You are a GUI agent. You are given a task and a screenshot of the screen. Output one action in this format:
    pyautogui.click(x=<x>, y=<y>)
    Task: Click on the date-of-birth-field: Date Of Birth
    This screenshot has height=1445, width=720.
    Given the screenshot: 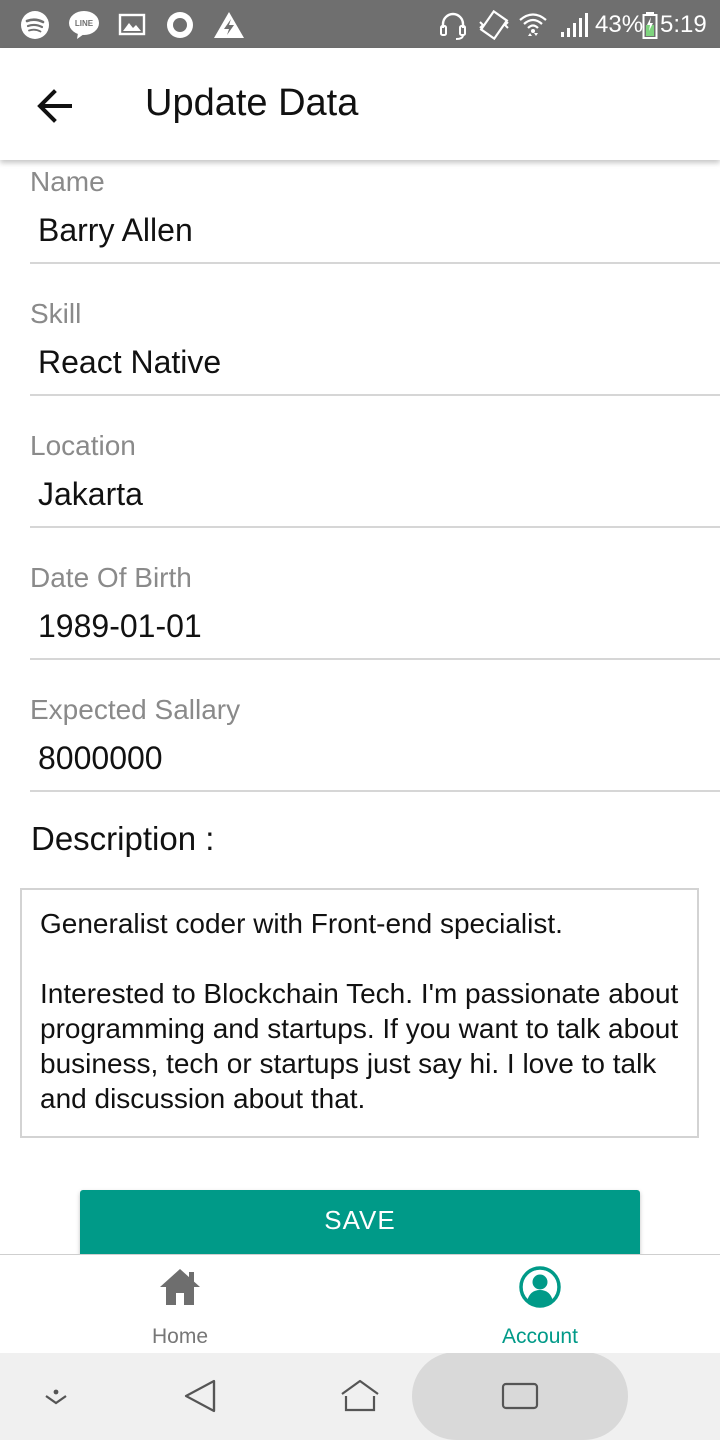 What is the action you would take?
    pyautogui.click(x=375, y=628)
    